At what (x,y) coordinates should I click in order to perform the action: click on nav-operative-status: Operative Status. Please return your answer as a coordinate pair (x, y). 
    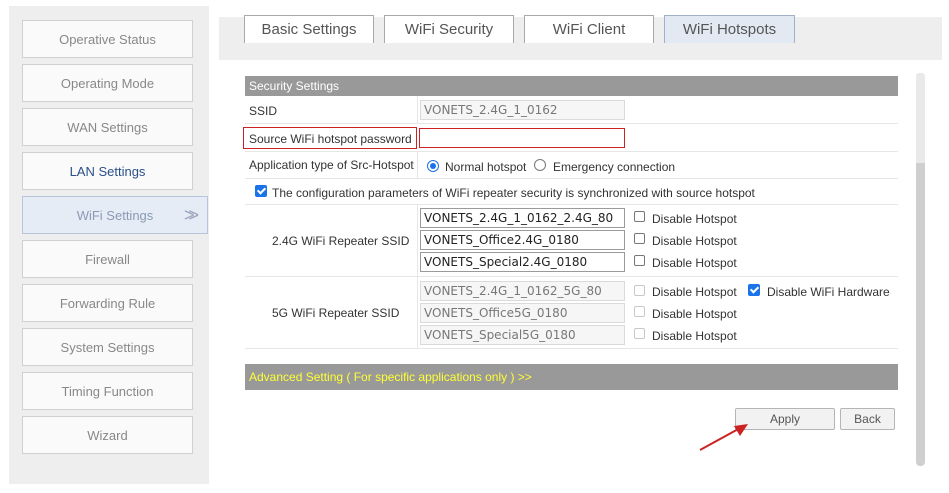
    Looking at the image, I should click on (107, 39).